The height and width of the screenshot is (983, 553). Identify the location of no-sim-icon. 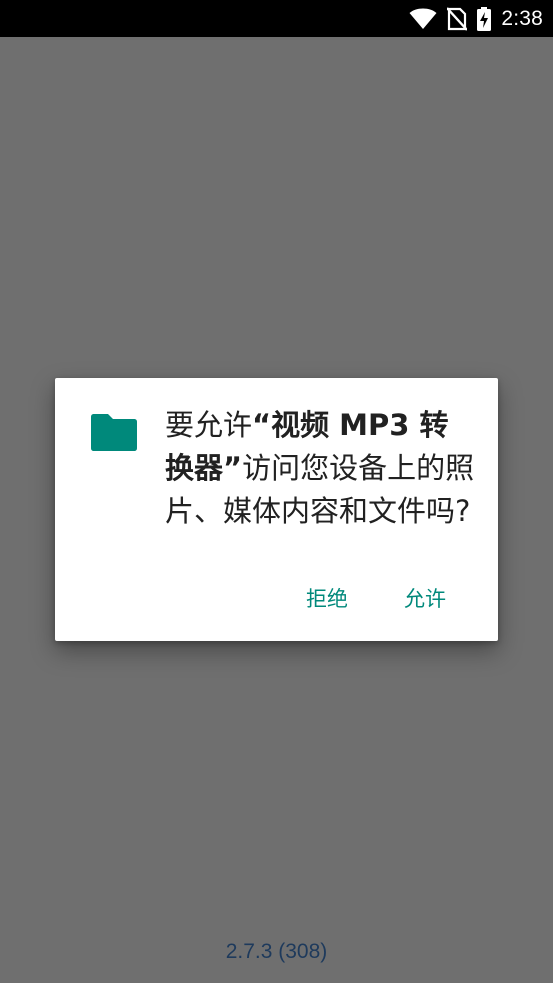
(457, 18).